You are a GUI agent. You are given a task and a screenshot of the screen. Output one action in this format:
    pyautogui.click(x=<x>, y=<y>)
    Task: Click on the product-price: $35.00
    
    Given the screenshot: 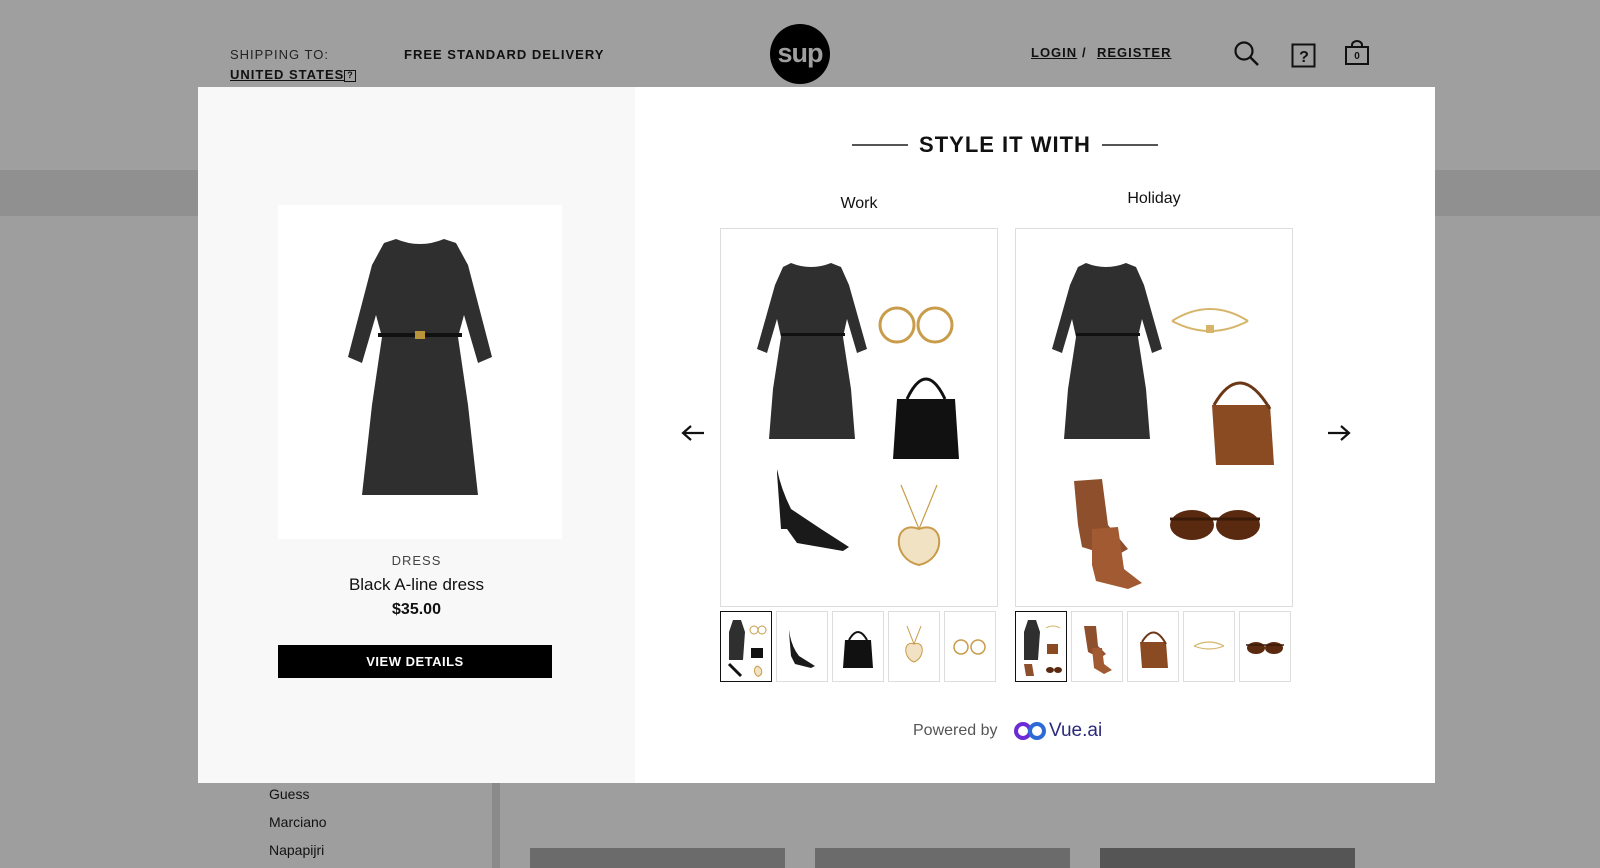 What is the action you would take?
    pyautogui.click(x=416, y=609)
    